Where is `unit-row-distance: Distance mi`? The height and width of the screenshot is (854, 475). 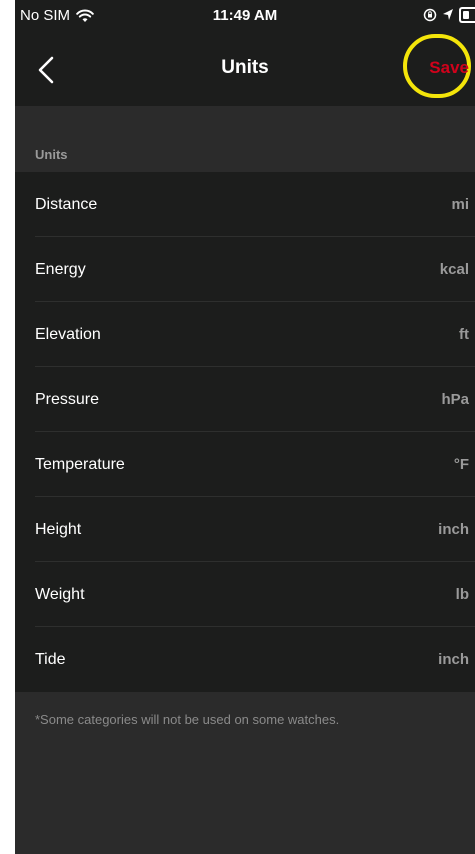
unit-row-distance: Distance mi is located at coordinates (245, 204).